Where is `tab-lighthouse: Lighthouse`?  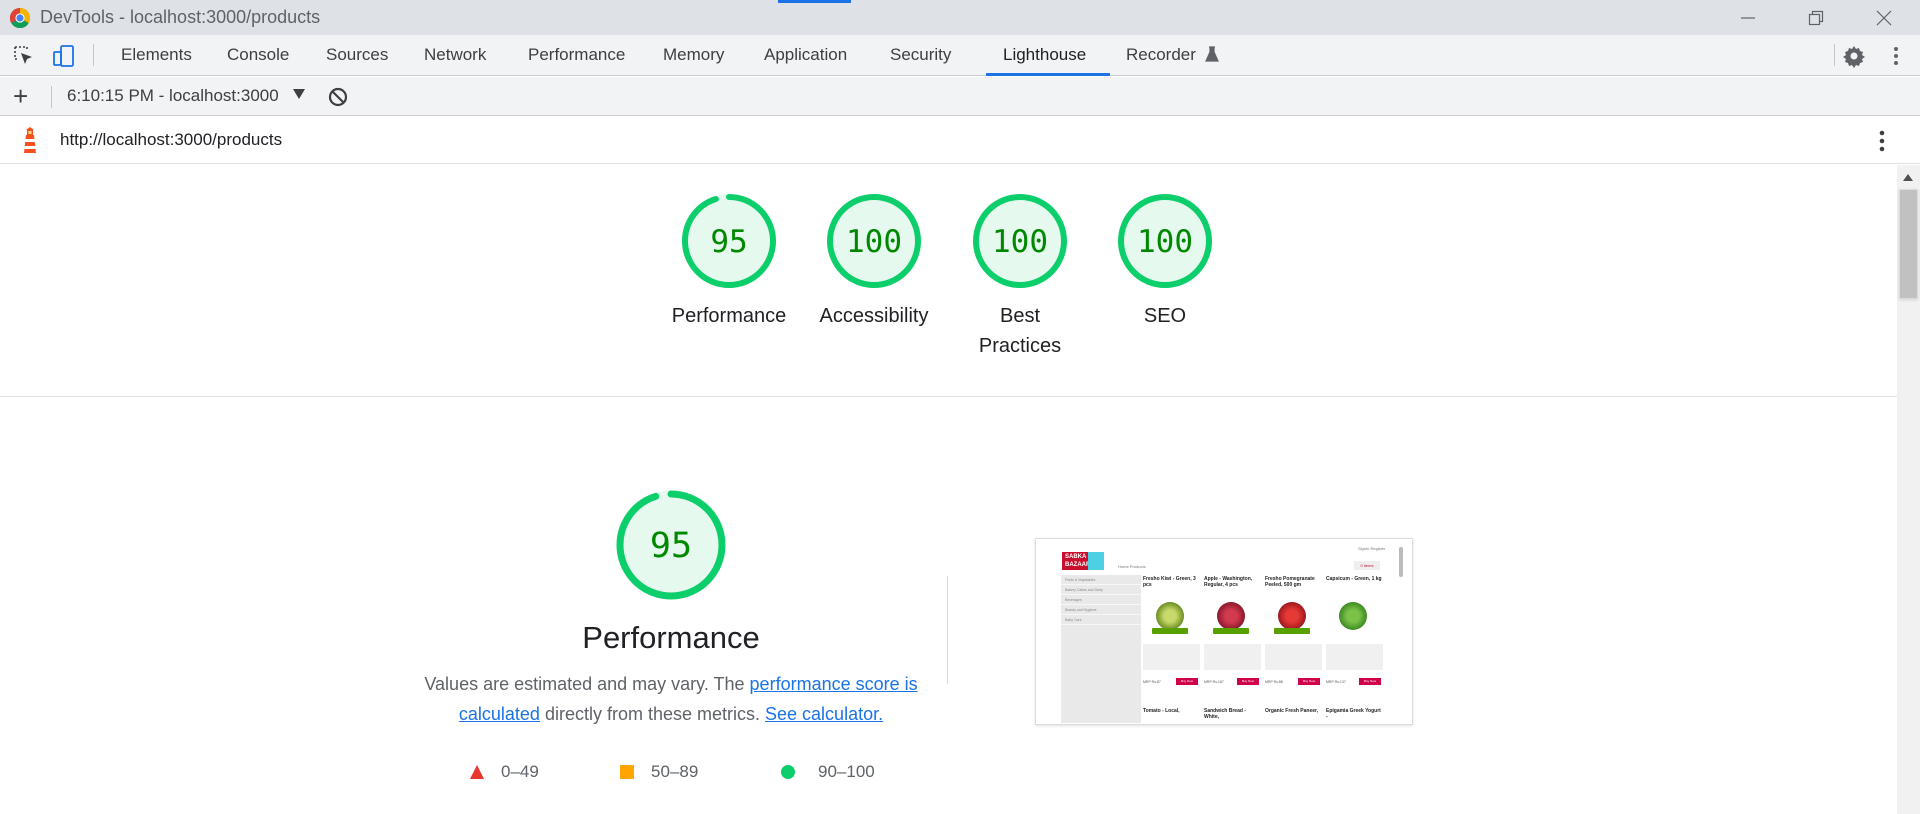
tab-lighthouse: Lighthouse is located at coordinates (1044, 55).